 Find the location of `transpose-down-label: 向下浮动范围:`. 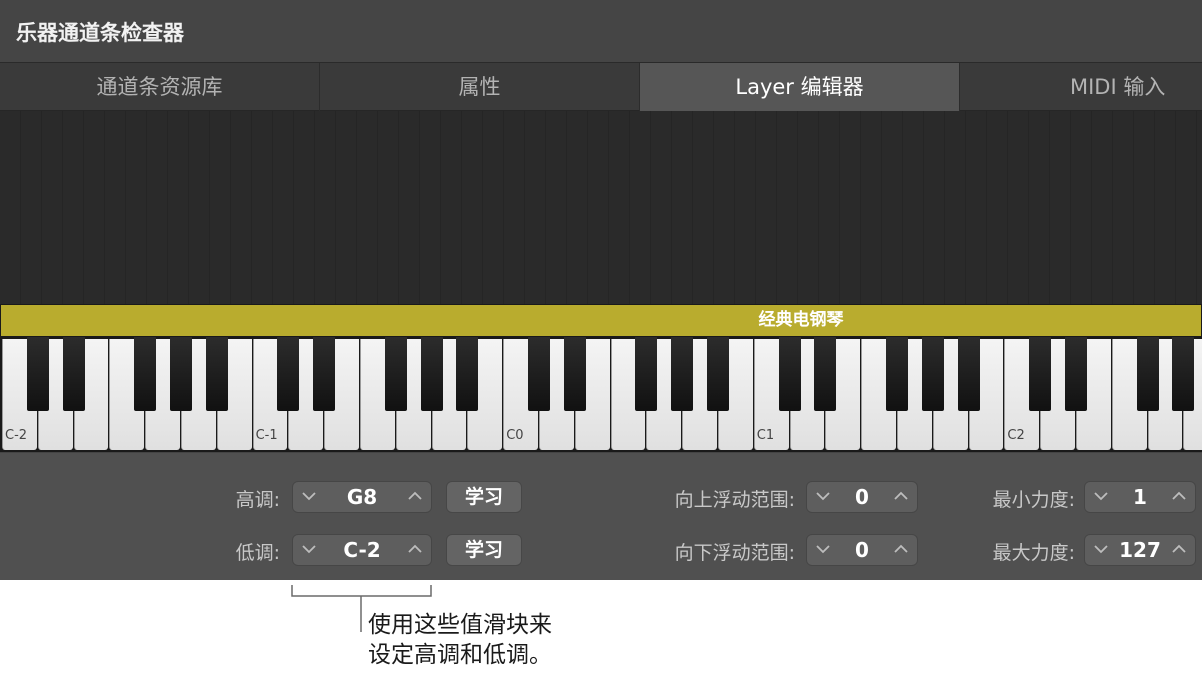

transpose-down-label: 向下浮动范围: is located at coordinates (734, 553).